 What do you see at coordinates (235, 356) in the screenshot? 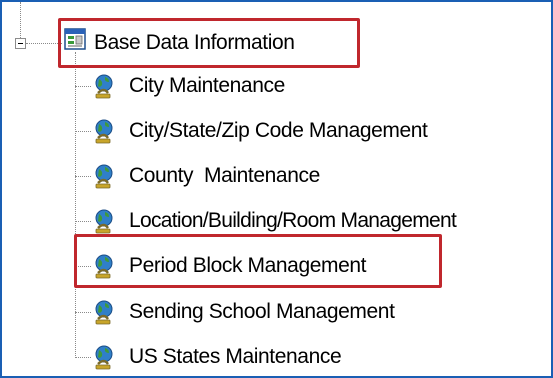
I see `tree-node-label: US States Maintenance` at bounding box center [235, 356].